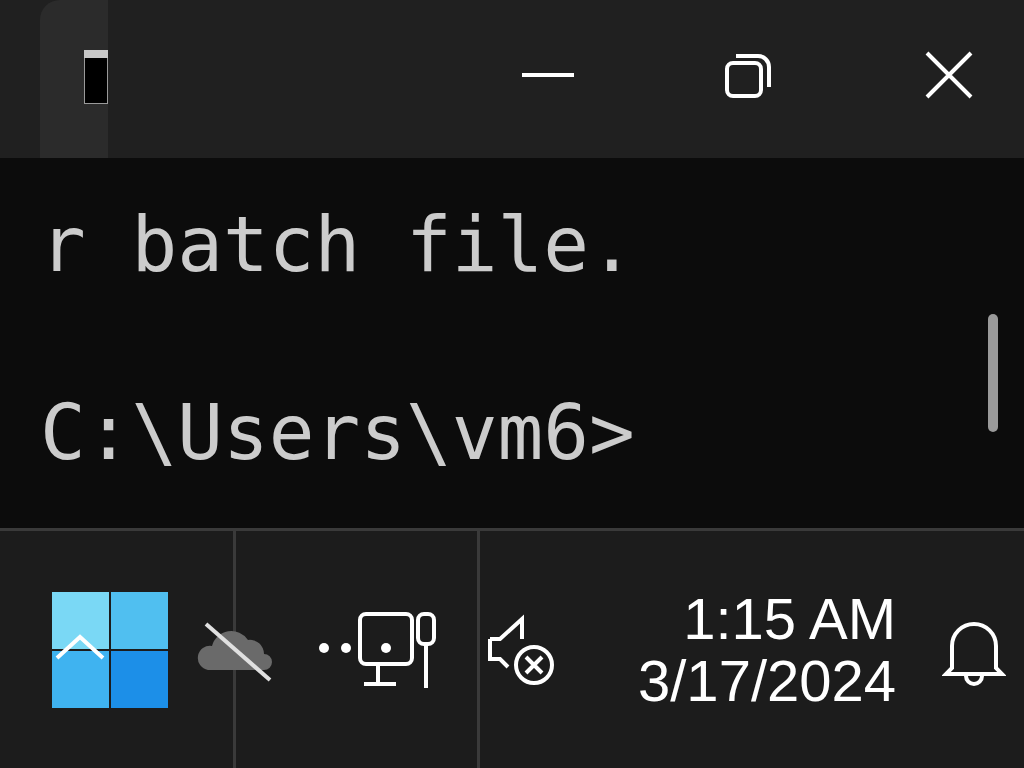 The image size is (1024, 768). Describe the element at coordinates (949, 75) in the screenshot. I see `close-icon` at that location.